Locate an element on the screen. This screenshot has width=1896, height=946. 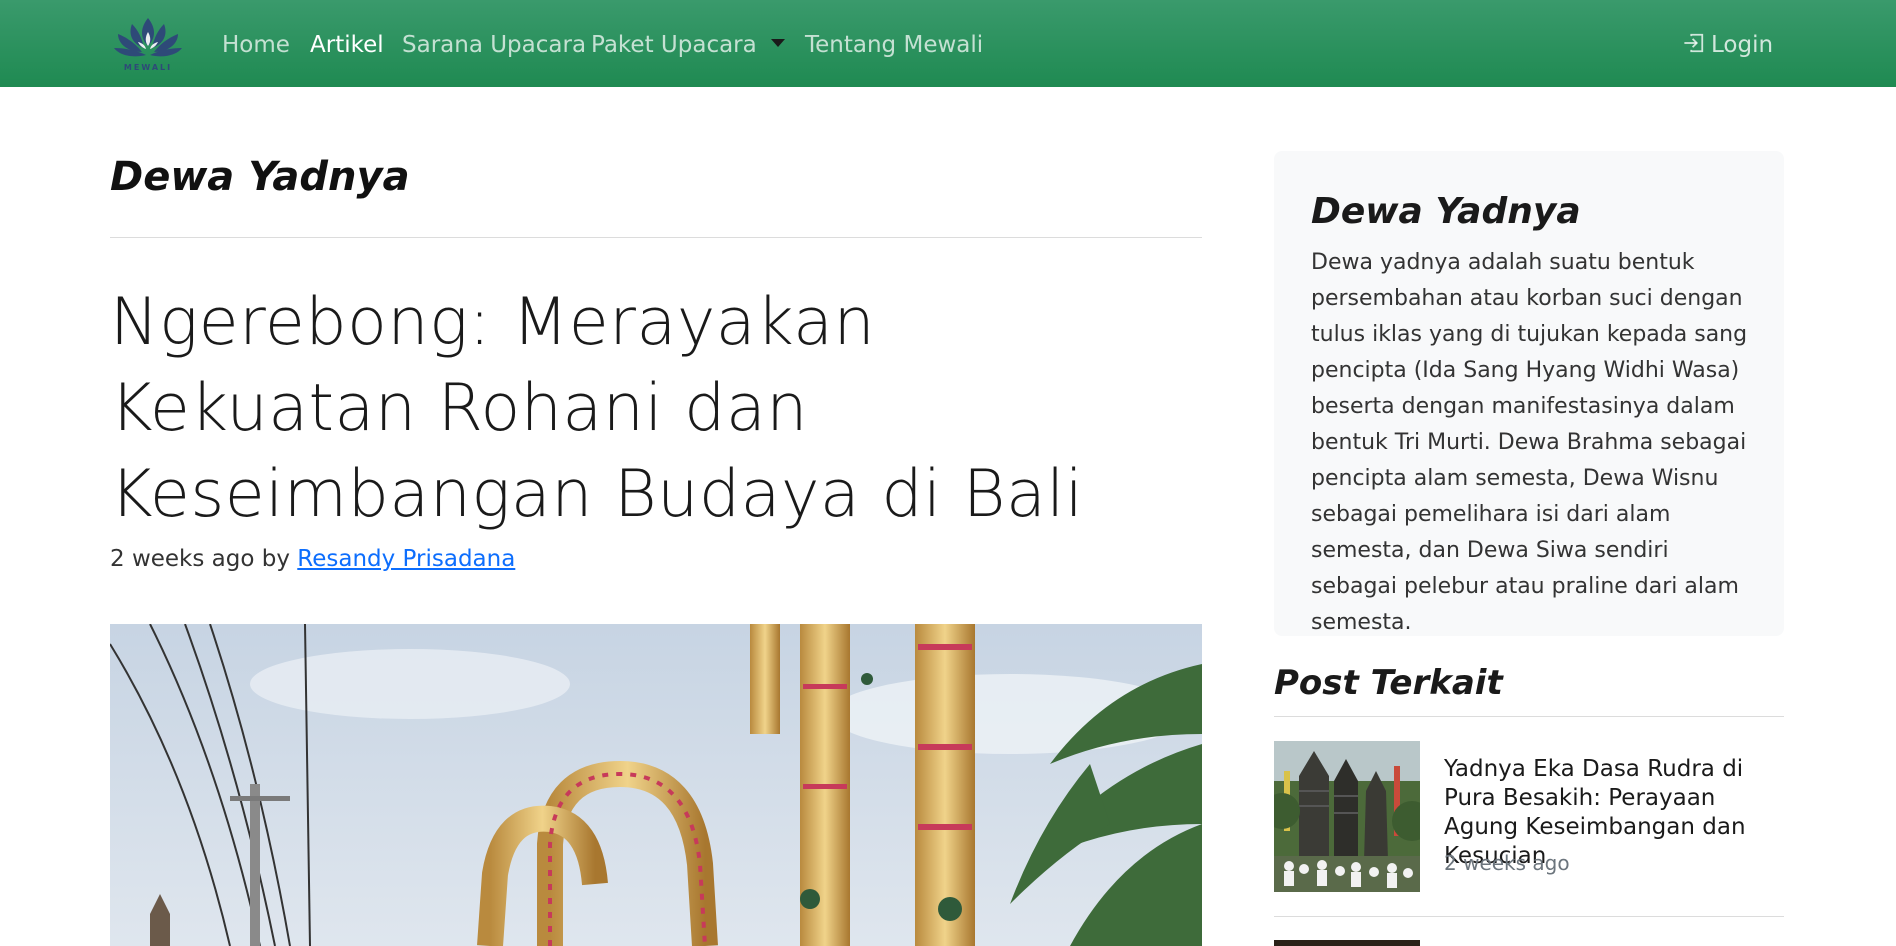
login-link: Login is located at coordinates (1728, 45).